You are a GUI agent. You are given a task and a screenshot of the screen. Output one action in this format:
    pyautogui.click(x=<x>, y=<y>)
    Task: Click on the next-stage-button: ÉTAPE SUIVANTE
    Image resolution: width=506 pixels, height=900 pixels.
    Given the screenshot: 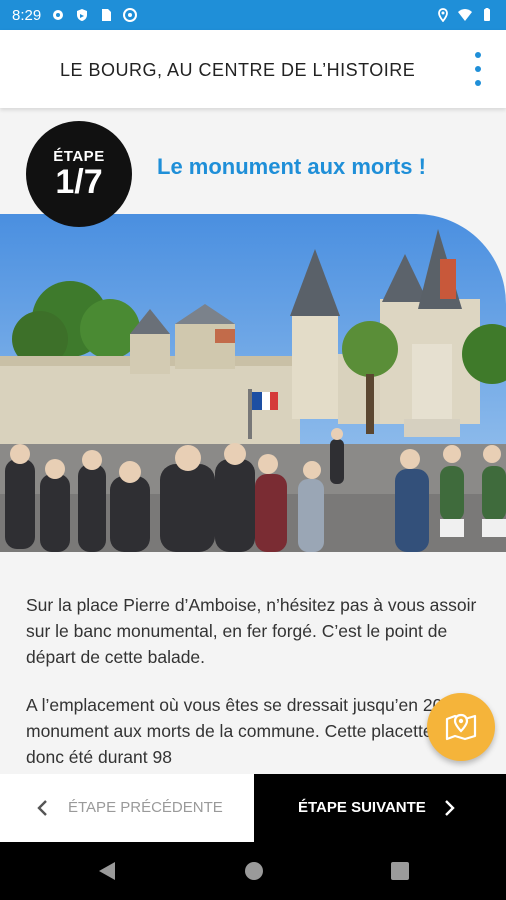 What is the action you would take?
    pyautogui.click(x=380, y=808)
    